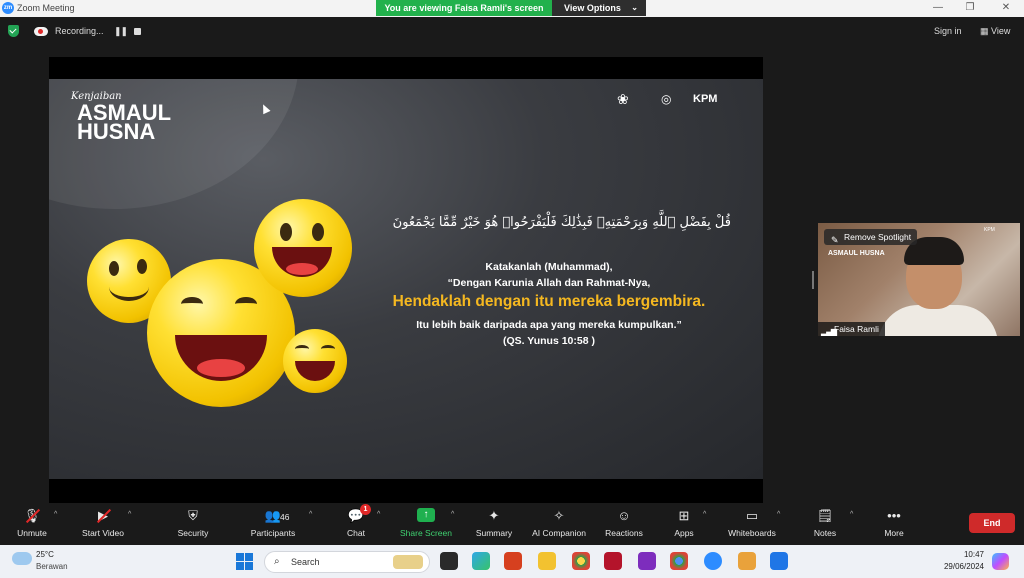 This screenshot has height=578, width=1024. I want to click on chat-caret-icon: ^, so click(378, 514).